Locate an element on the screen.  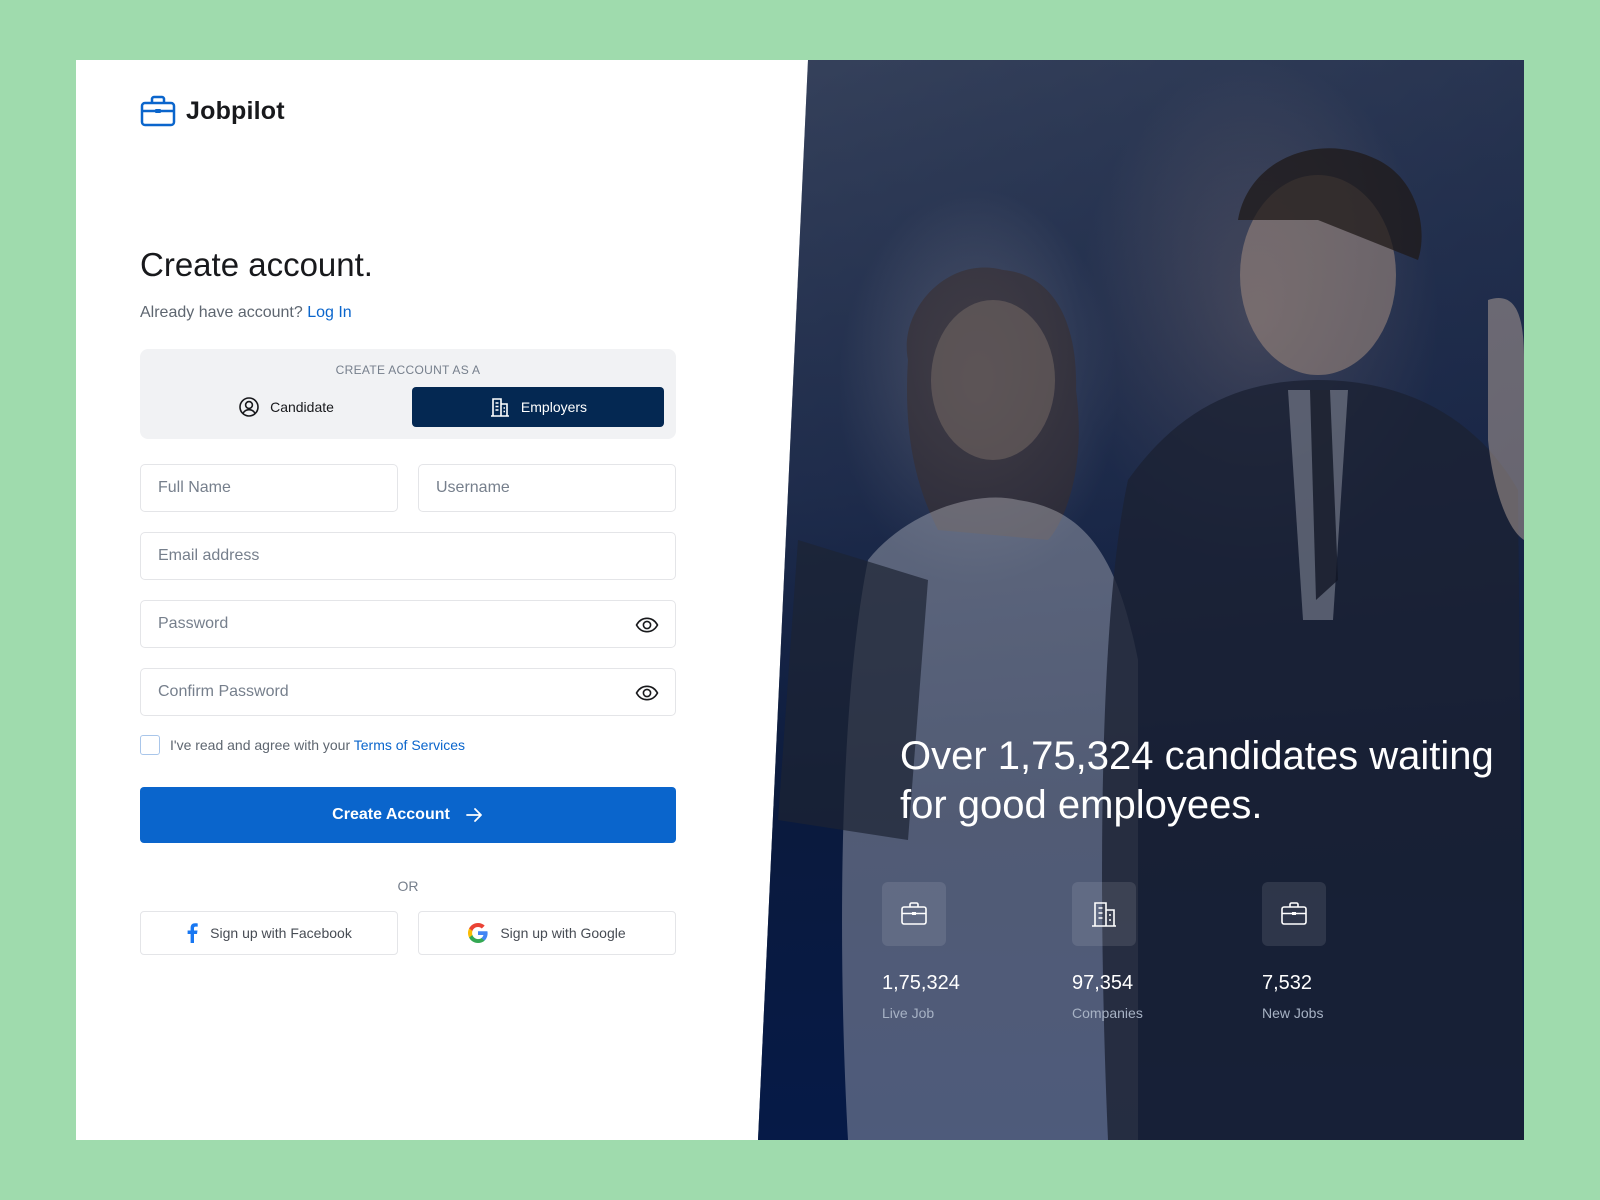
facebook-icon is located at coordinates (192, 933).